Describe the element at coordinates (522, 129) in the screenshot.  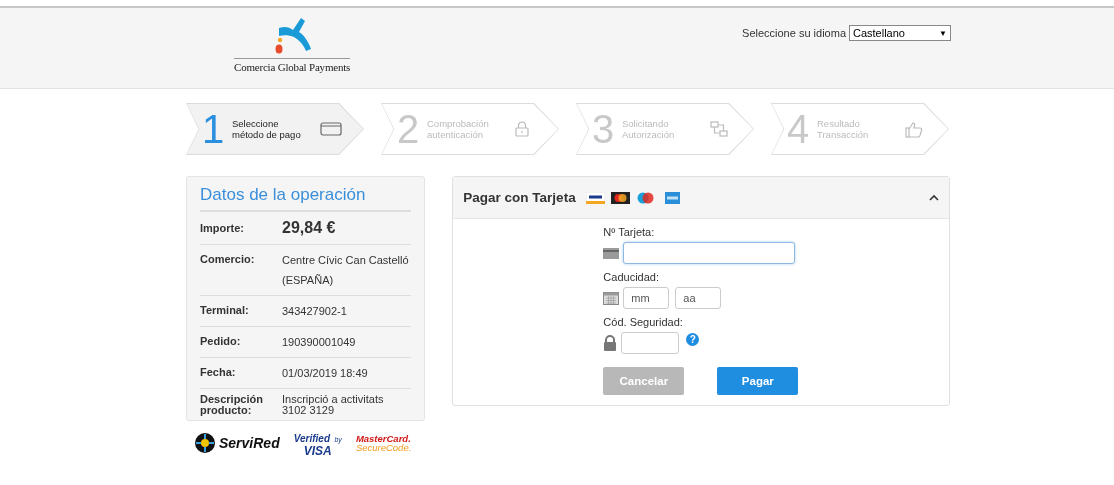
I see `lock-icon` at that location.